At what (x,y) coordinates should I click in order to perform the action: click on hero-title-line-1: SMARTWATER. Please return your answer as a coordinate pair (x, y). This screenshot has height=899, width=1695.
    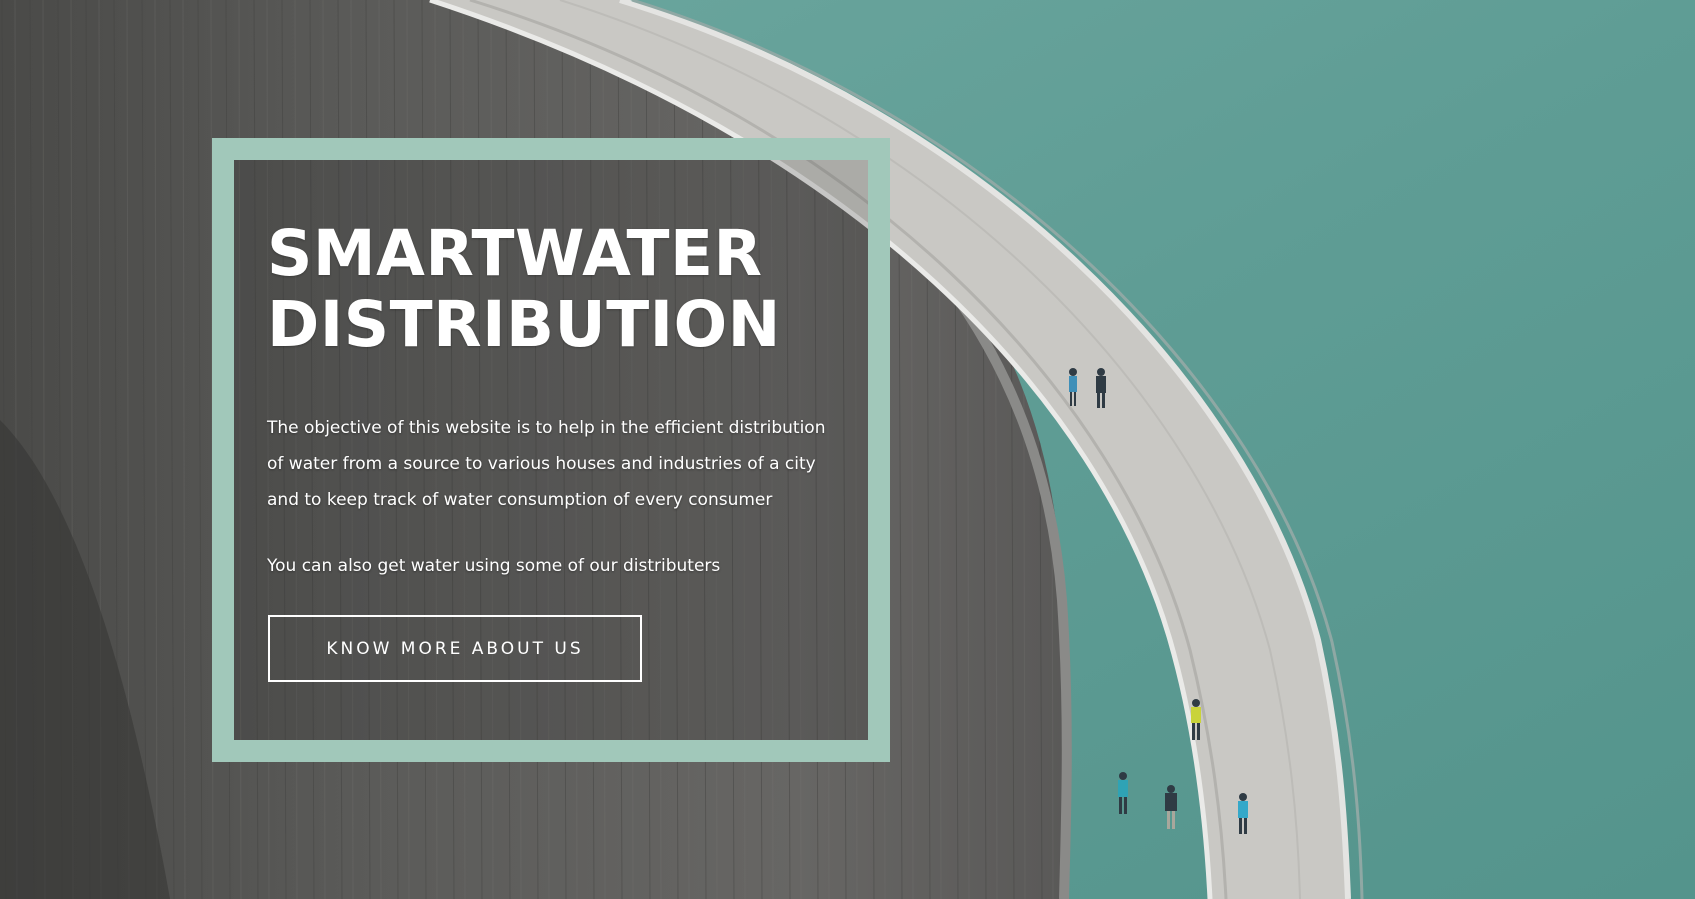
    Looking at the image, I should click on (515, 253).